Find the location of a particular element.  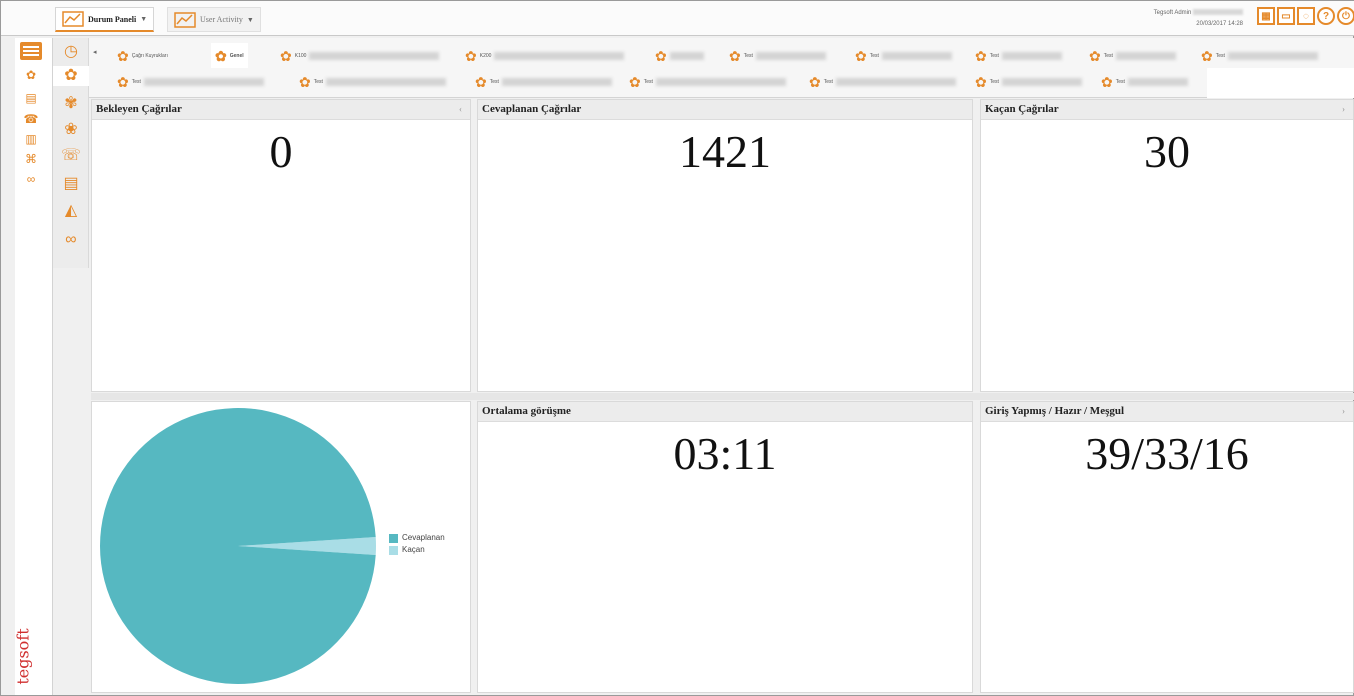

chat-icon: ◌ is located at coordinates (1306, 16).